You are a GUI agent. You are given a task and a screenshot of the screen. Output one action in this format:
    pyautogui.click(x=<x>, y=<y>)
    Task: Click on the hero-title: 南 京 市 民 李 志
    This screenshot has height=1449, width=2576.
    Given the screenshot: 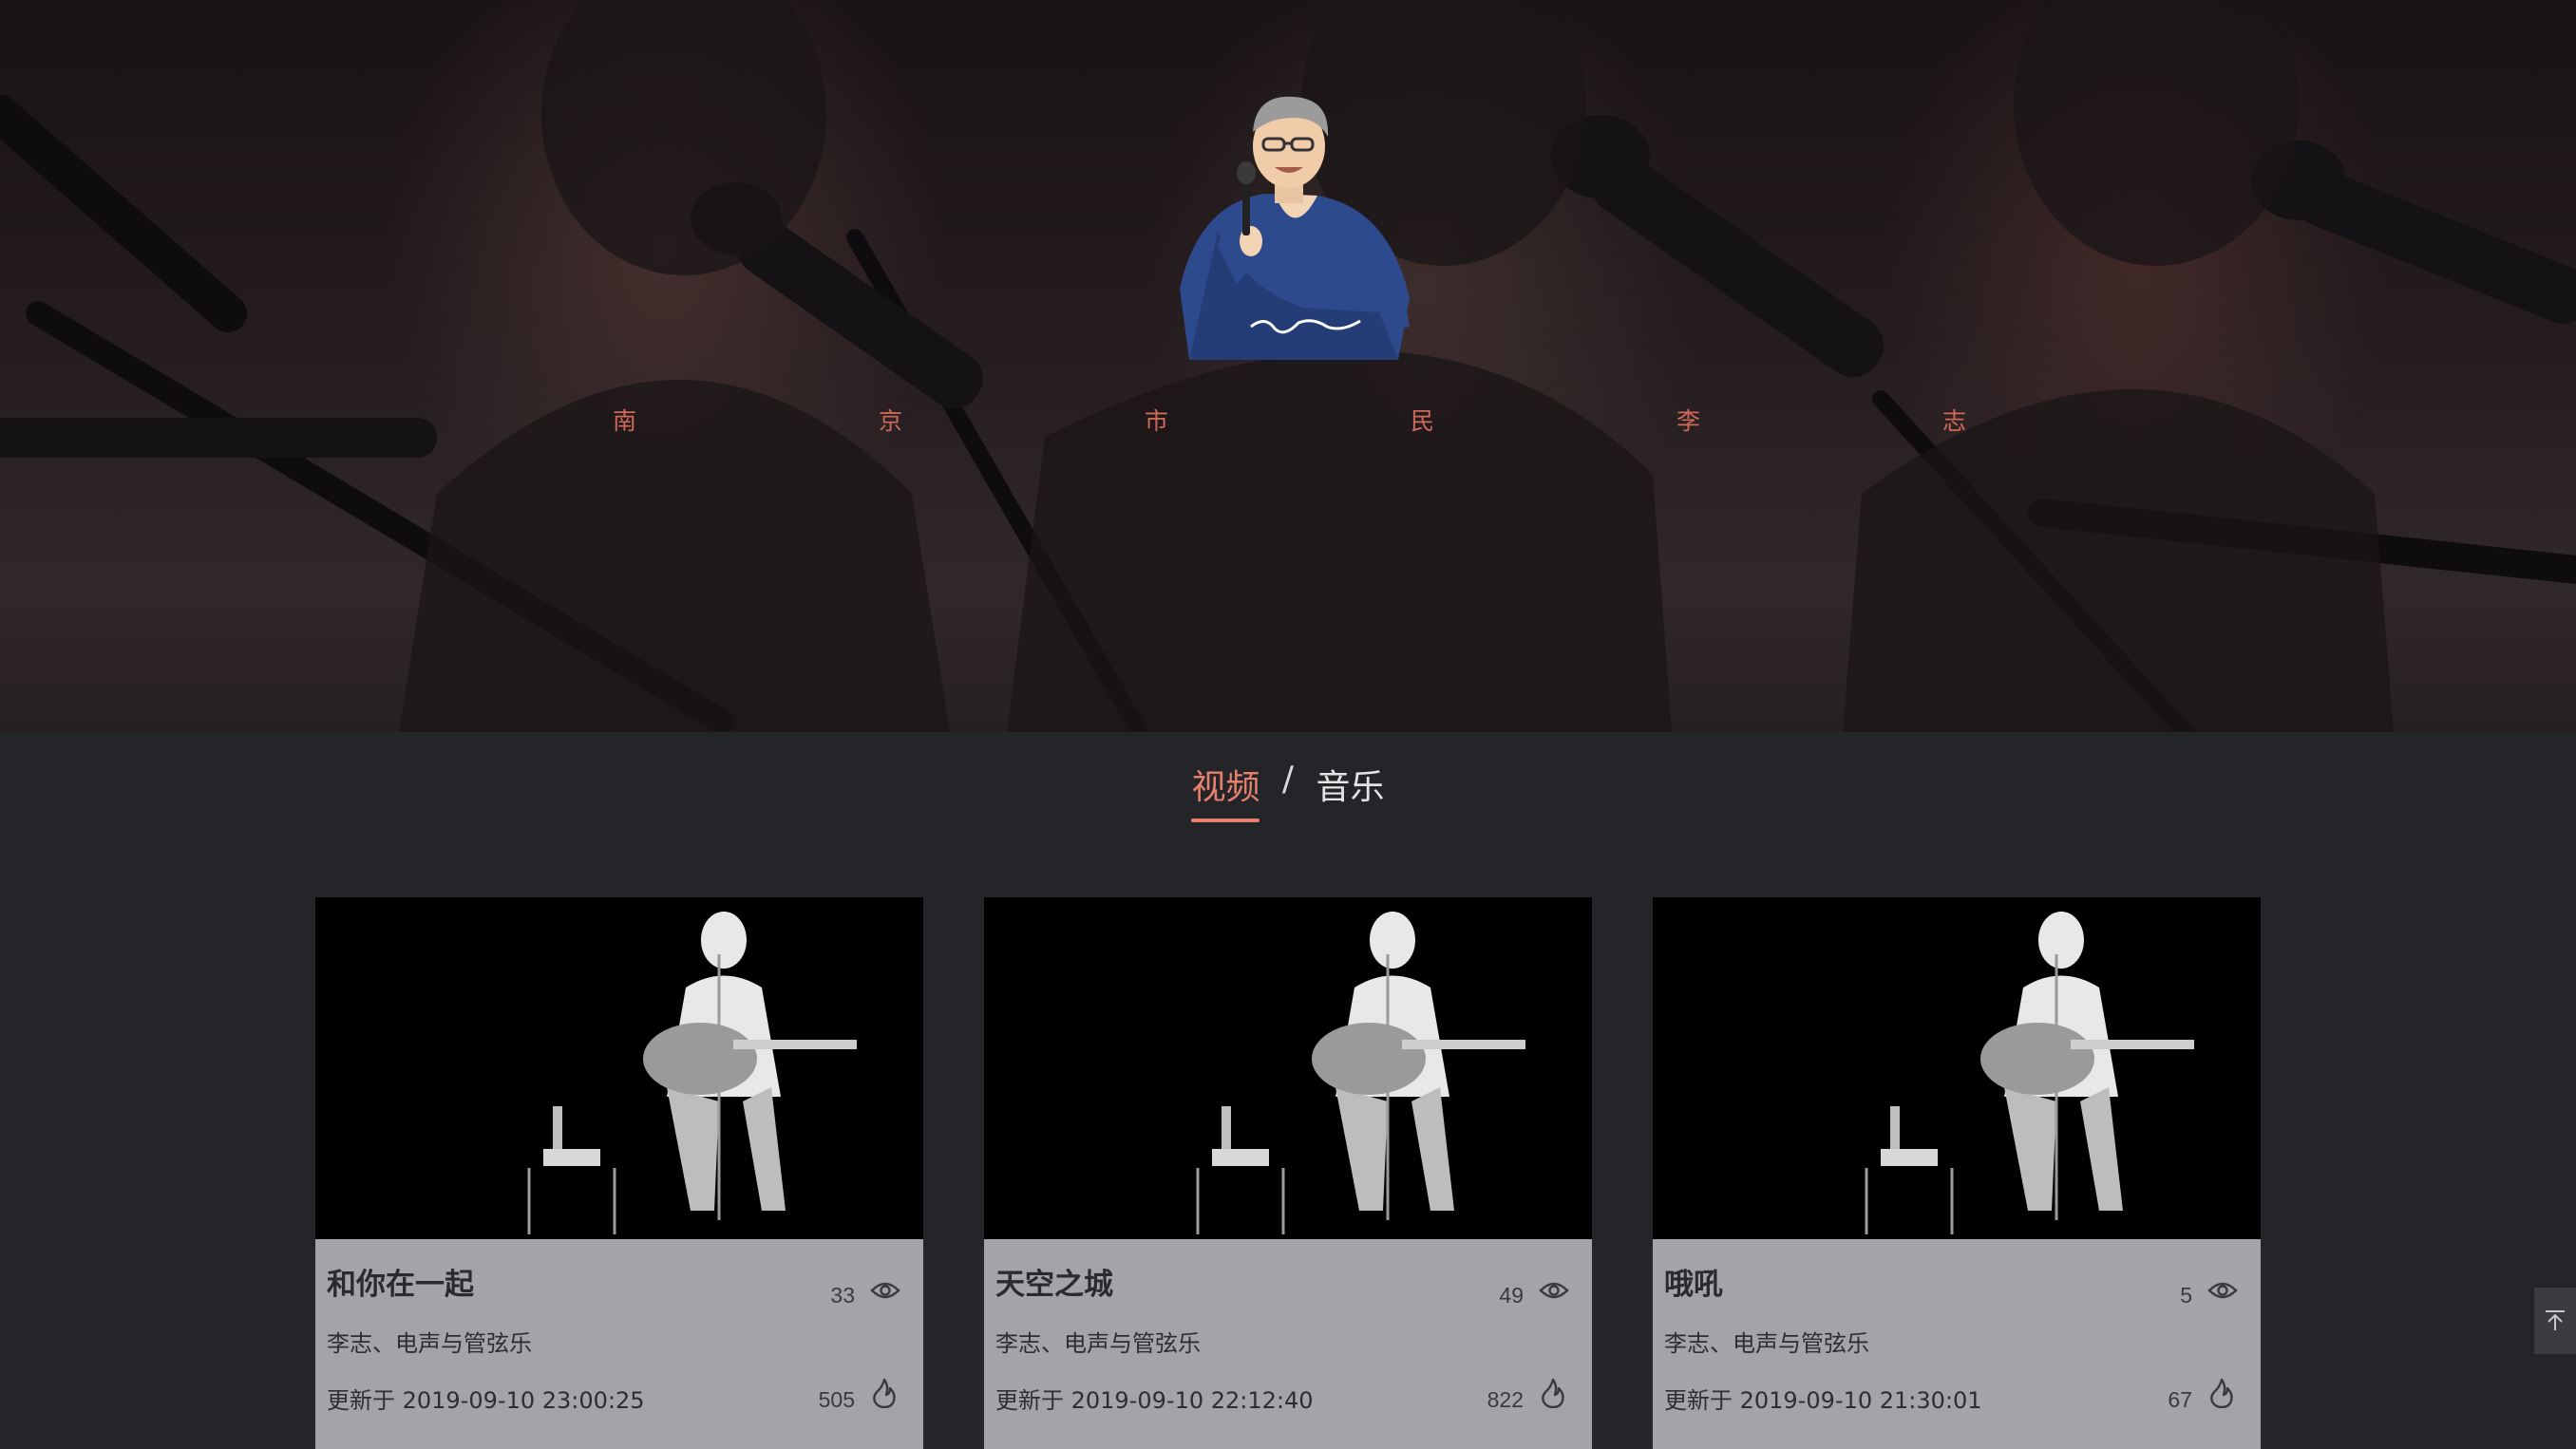 What is the action you would take?
    pyautogui.click(x=1288, y=419)
    